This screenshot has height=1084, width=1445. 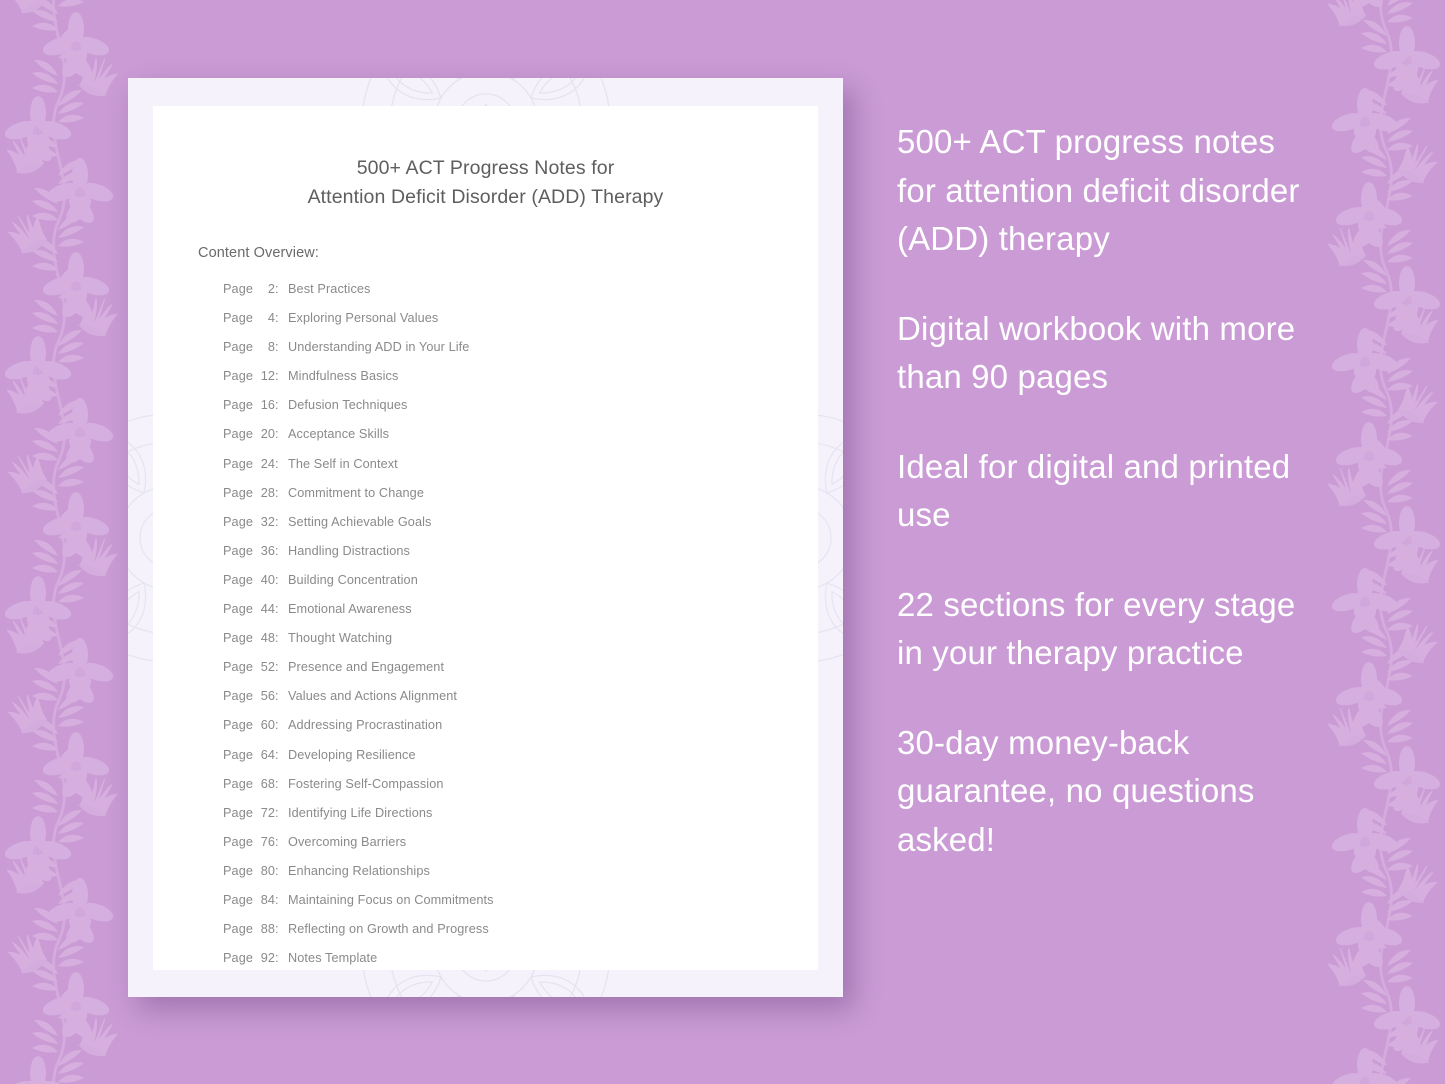 I want to click on toc-section-title: The Self in Context, so click(x=343, y=463).